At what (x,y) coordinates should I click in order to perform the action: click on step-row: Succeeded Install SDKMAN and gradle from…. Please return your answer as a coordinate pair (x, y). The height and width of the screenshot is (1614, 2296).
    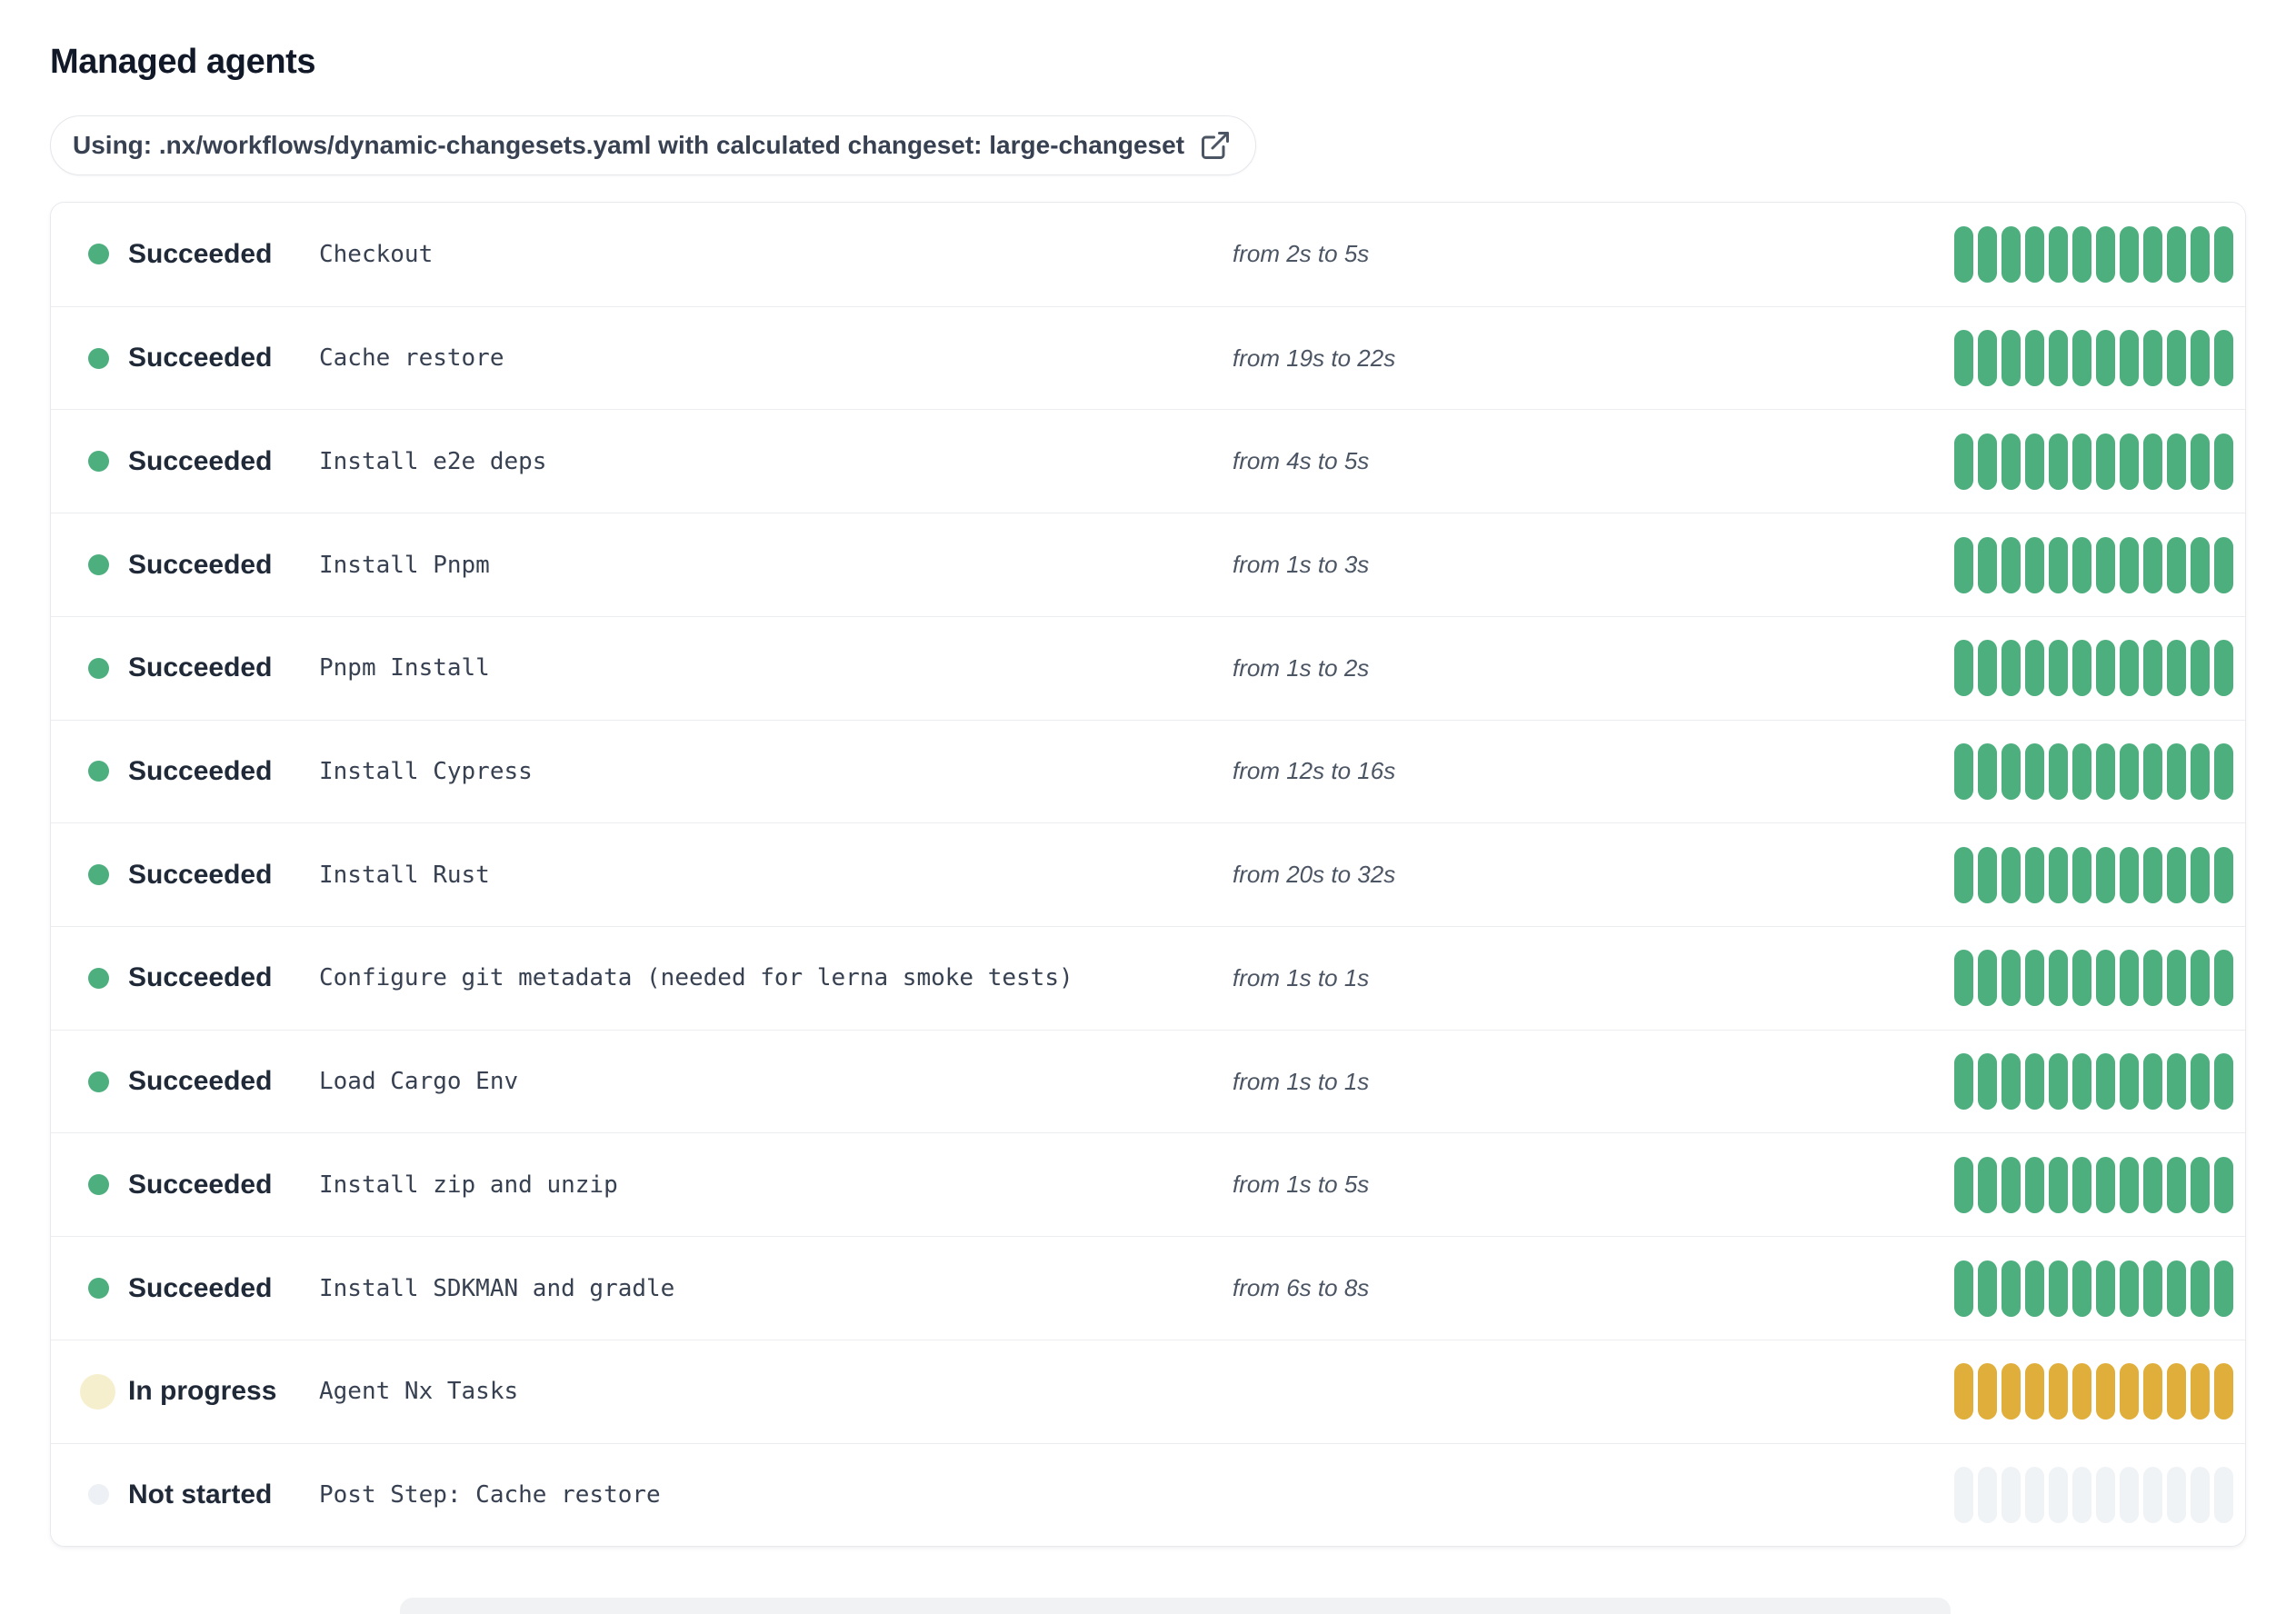
    Looking at the image, I should click on (1148, 1288).